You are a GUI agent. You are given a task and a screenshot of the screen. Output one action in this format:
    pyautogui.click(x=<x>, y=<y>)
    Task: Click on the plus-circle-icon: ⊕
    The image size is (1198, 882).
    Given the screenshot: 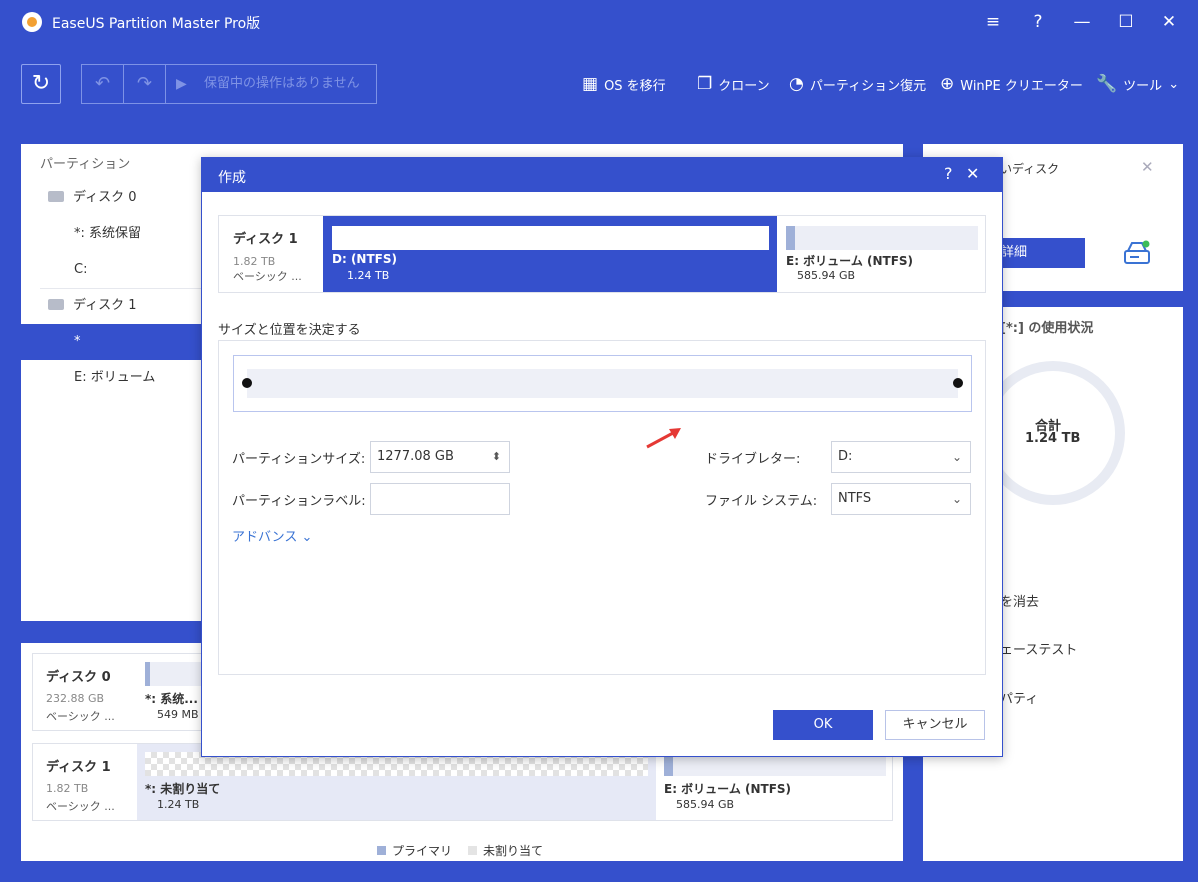 What is the action you would take?
    pyautogui.click(x=947, y=84)
    